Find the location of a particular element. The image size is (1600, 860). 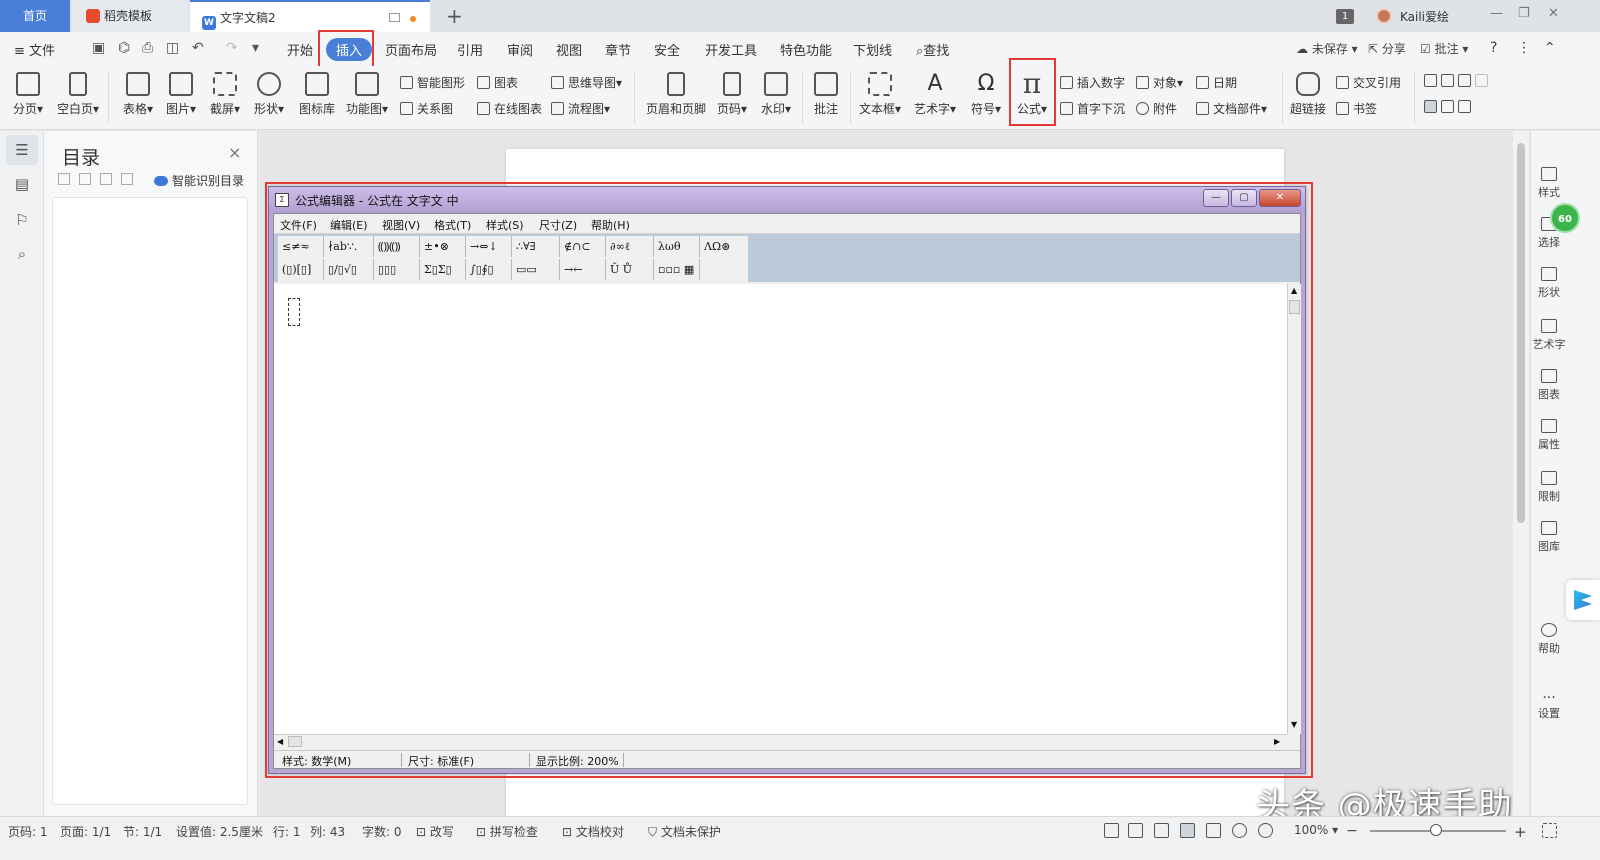

add-icon is located at coordinates (106, 179).